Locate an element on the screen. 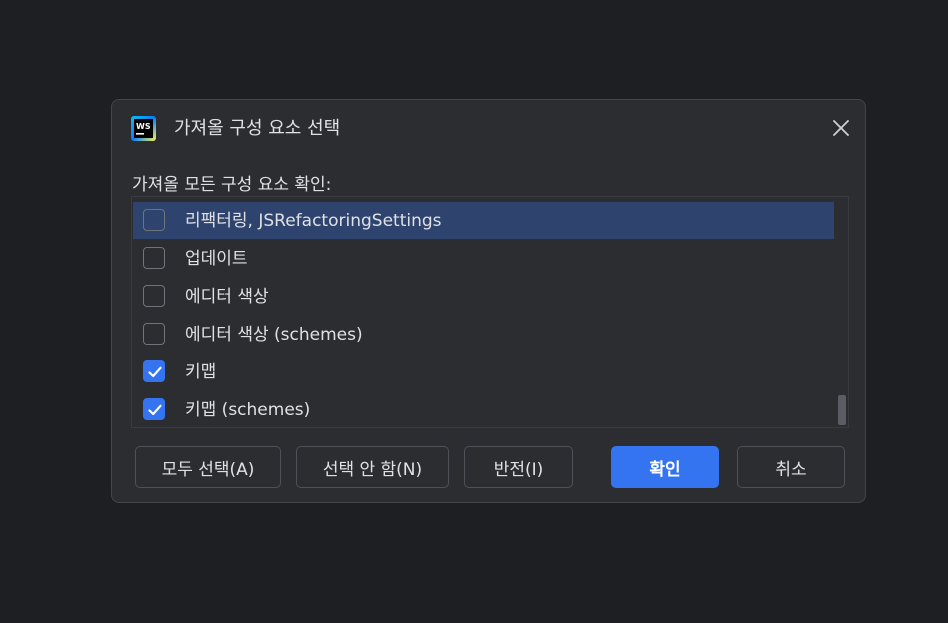  scrollbar-thumb is located at coordinates (842, 410).